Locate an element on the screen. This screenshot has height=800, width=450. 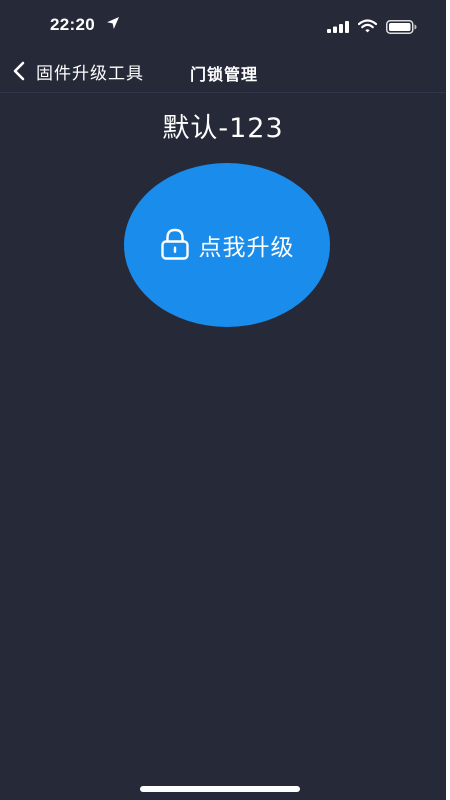
nav-divider is located at coordinates (223, 92).